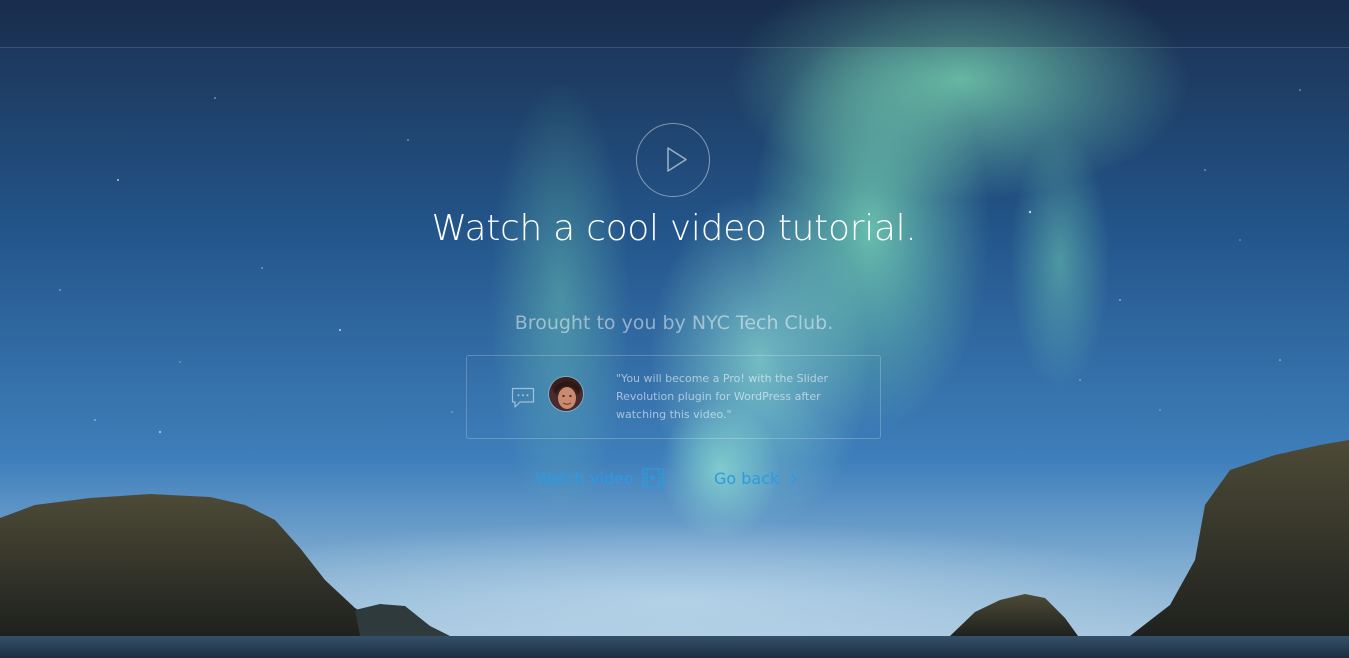 The image size is (1349, 658). What do you see at coordinates (674, 323) in the screenshot?
I see `page-subtitle: Brought to you by NYC Tech Club.` at bounding box center [674, 323].